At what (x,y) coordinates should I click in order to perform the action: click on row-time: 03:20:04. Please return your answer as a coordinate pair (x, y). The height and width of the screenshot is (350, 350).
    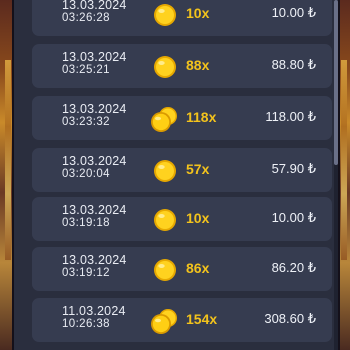
    Looking at the image, I should click on (86, 174).